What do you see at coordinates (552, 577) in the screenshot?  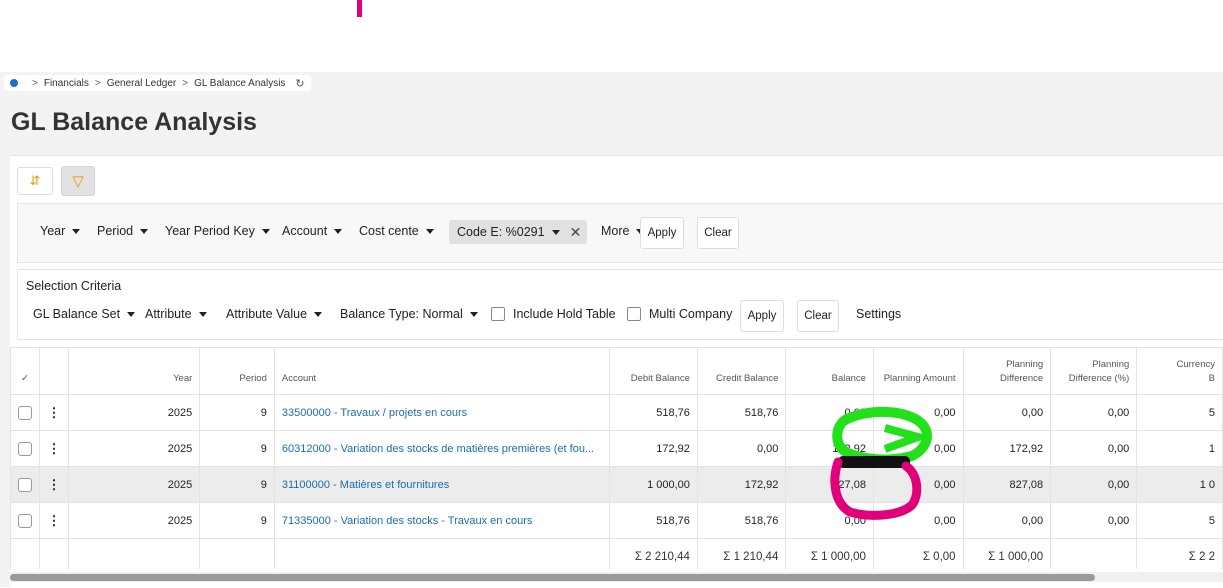 I see `scrollbar-thumb` at bounding box center [552, 577].